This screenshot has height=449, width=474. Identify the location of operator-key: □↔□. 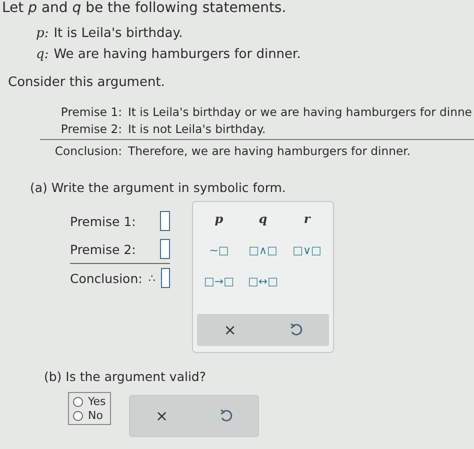
(263, 281).